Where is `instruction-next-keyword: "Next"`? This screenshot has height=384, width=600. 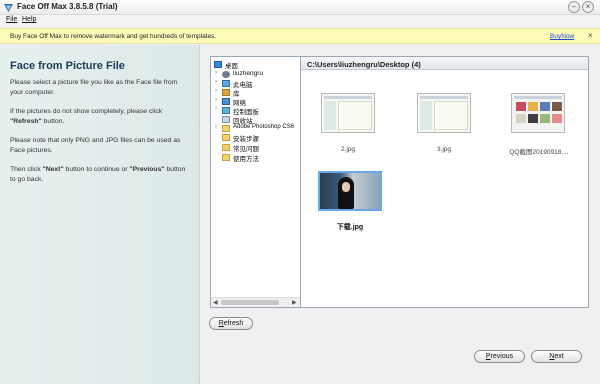
instruction-next-keyword: "Next" is located at coordinates (53, 169).